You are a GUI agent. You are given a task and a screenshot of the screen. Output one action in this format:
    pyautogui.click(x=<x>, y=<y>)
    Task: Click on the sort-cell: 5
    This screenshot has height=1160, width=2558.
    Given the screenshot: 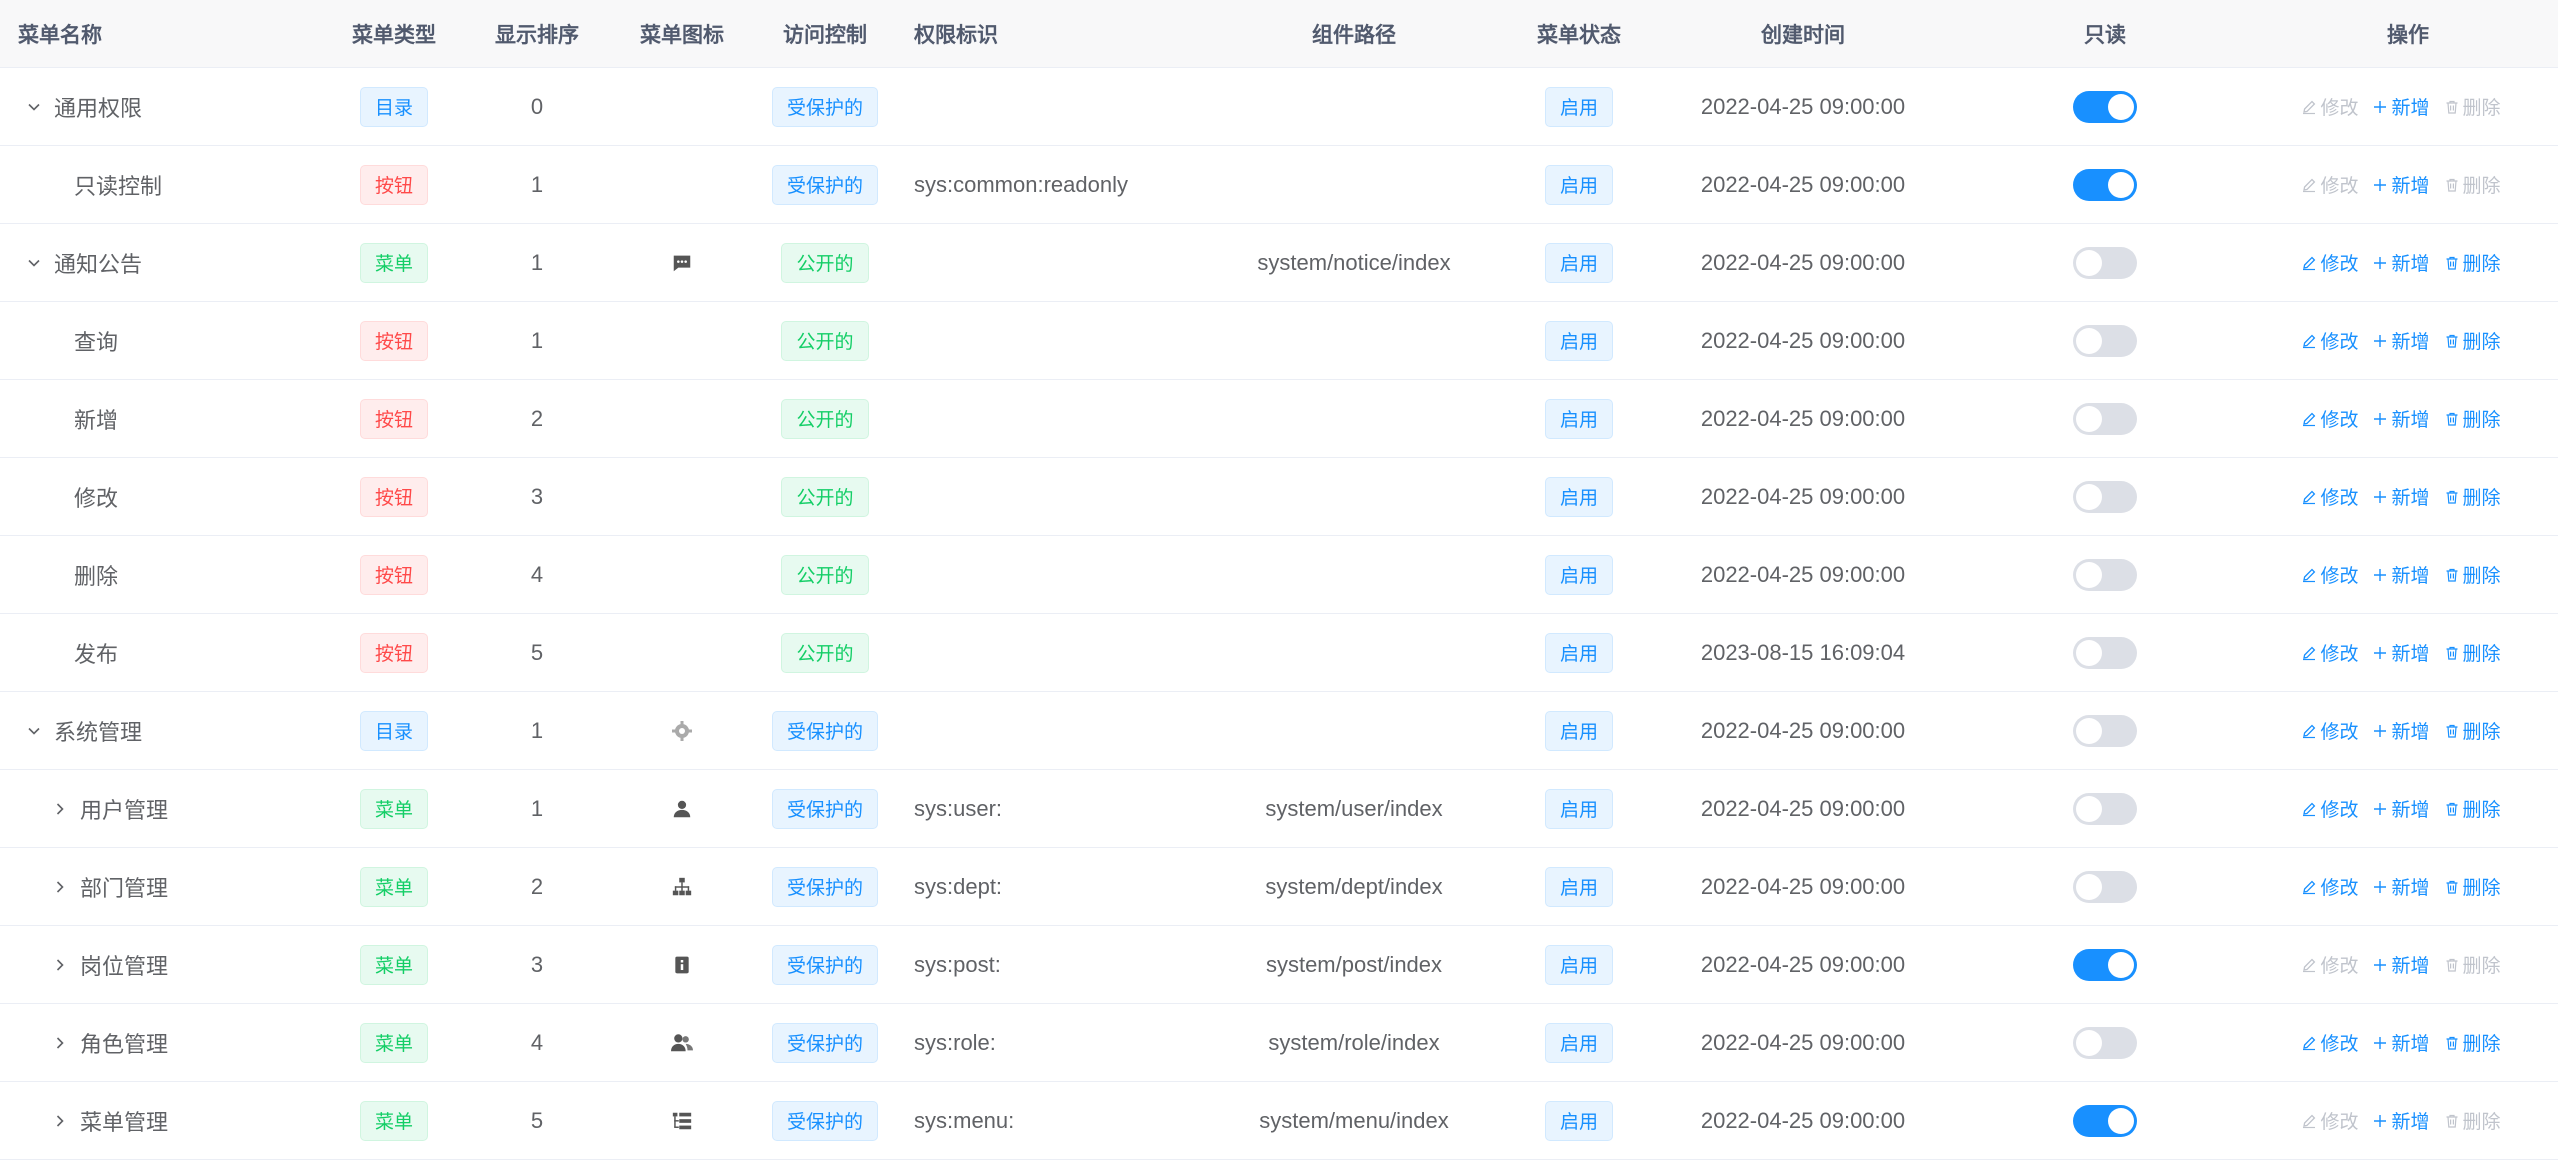 What is the action you would take?
    pyautogui.click(x=537, y=652)
    